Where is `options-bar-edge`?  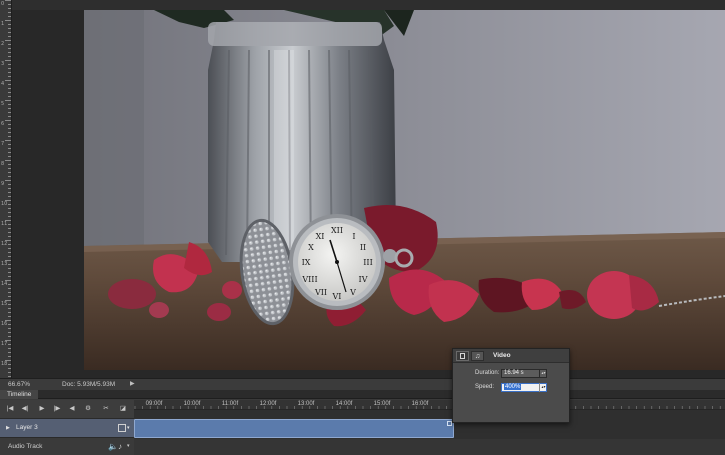 options-bar-edge is located at coordinates (362, 5).